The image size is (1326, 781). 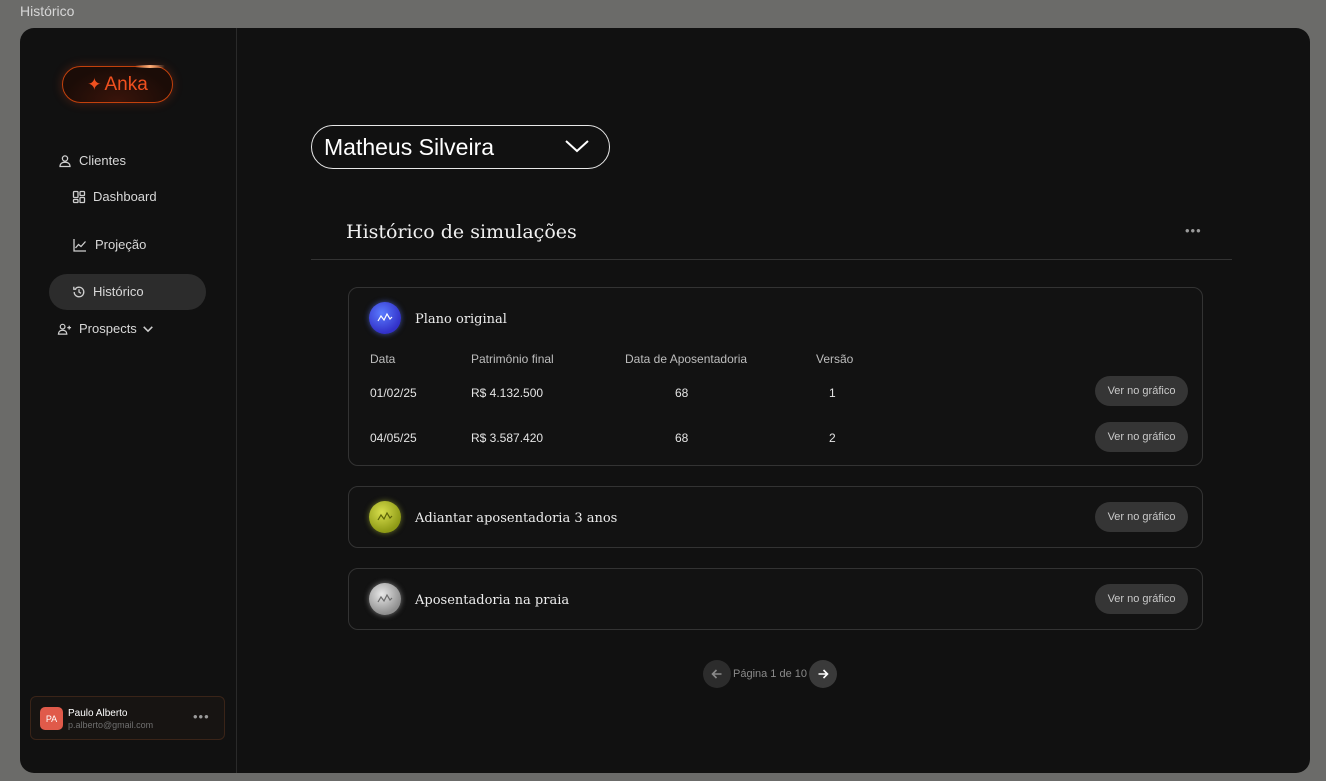 I want to click on user-name: Paulo Alberto, so click(x=98, y=713).